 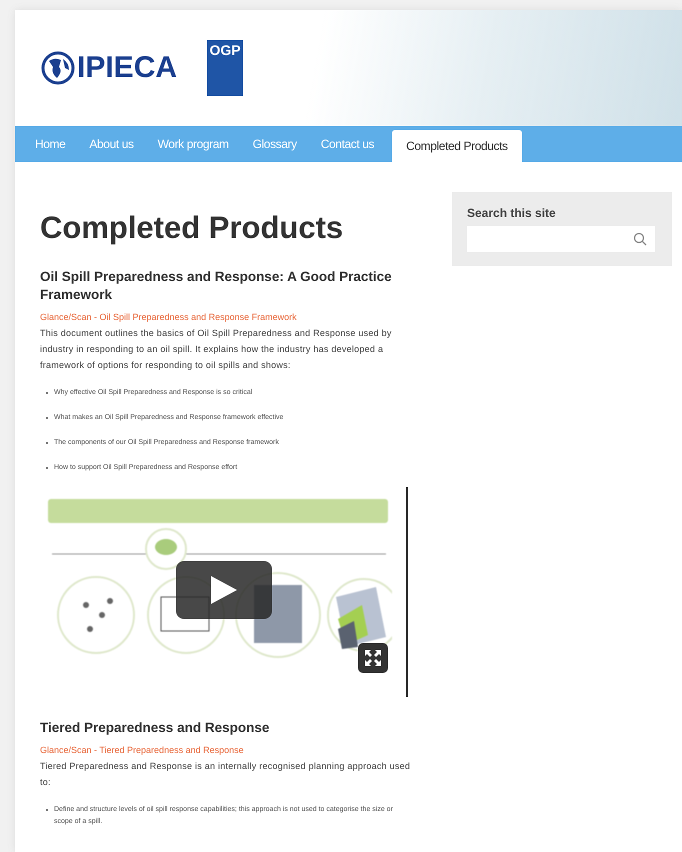 I want to click on page-title: Completed Products, so click(x=192, y=228).